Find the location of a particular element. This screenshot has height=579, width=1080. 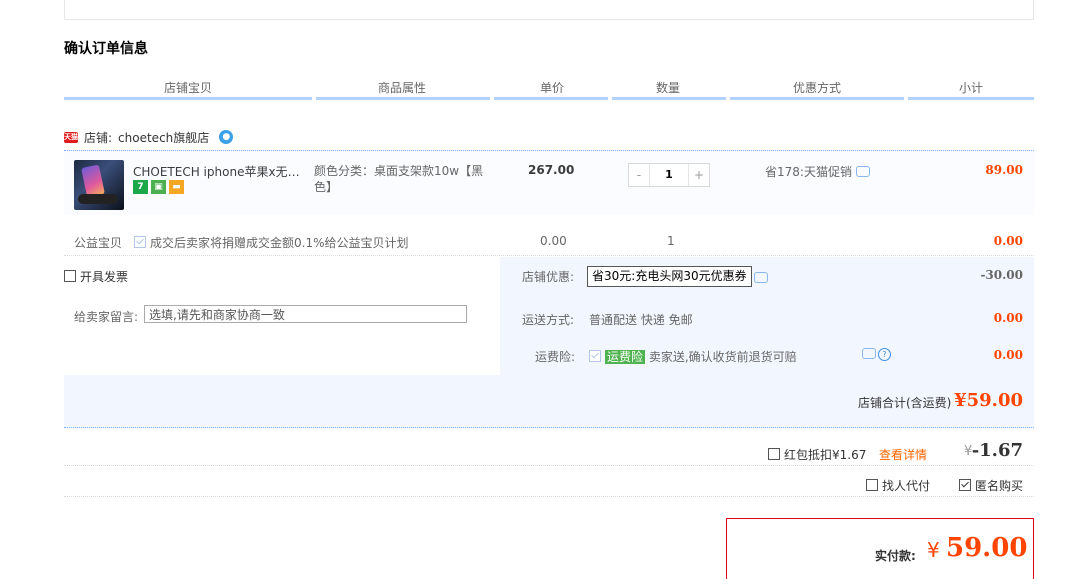

charity-text: 成交后卖家将捐赠成交金额0.1%给公益宝贝计划 is located at coordinates (279, 243).